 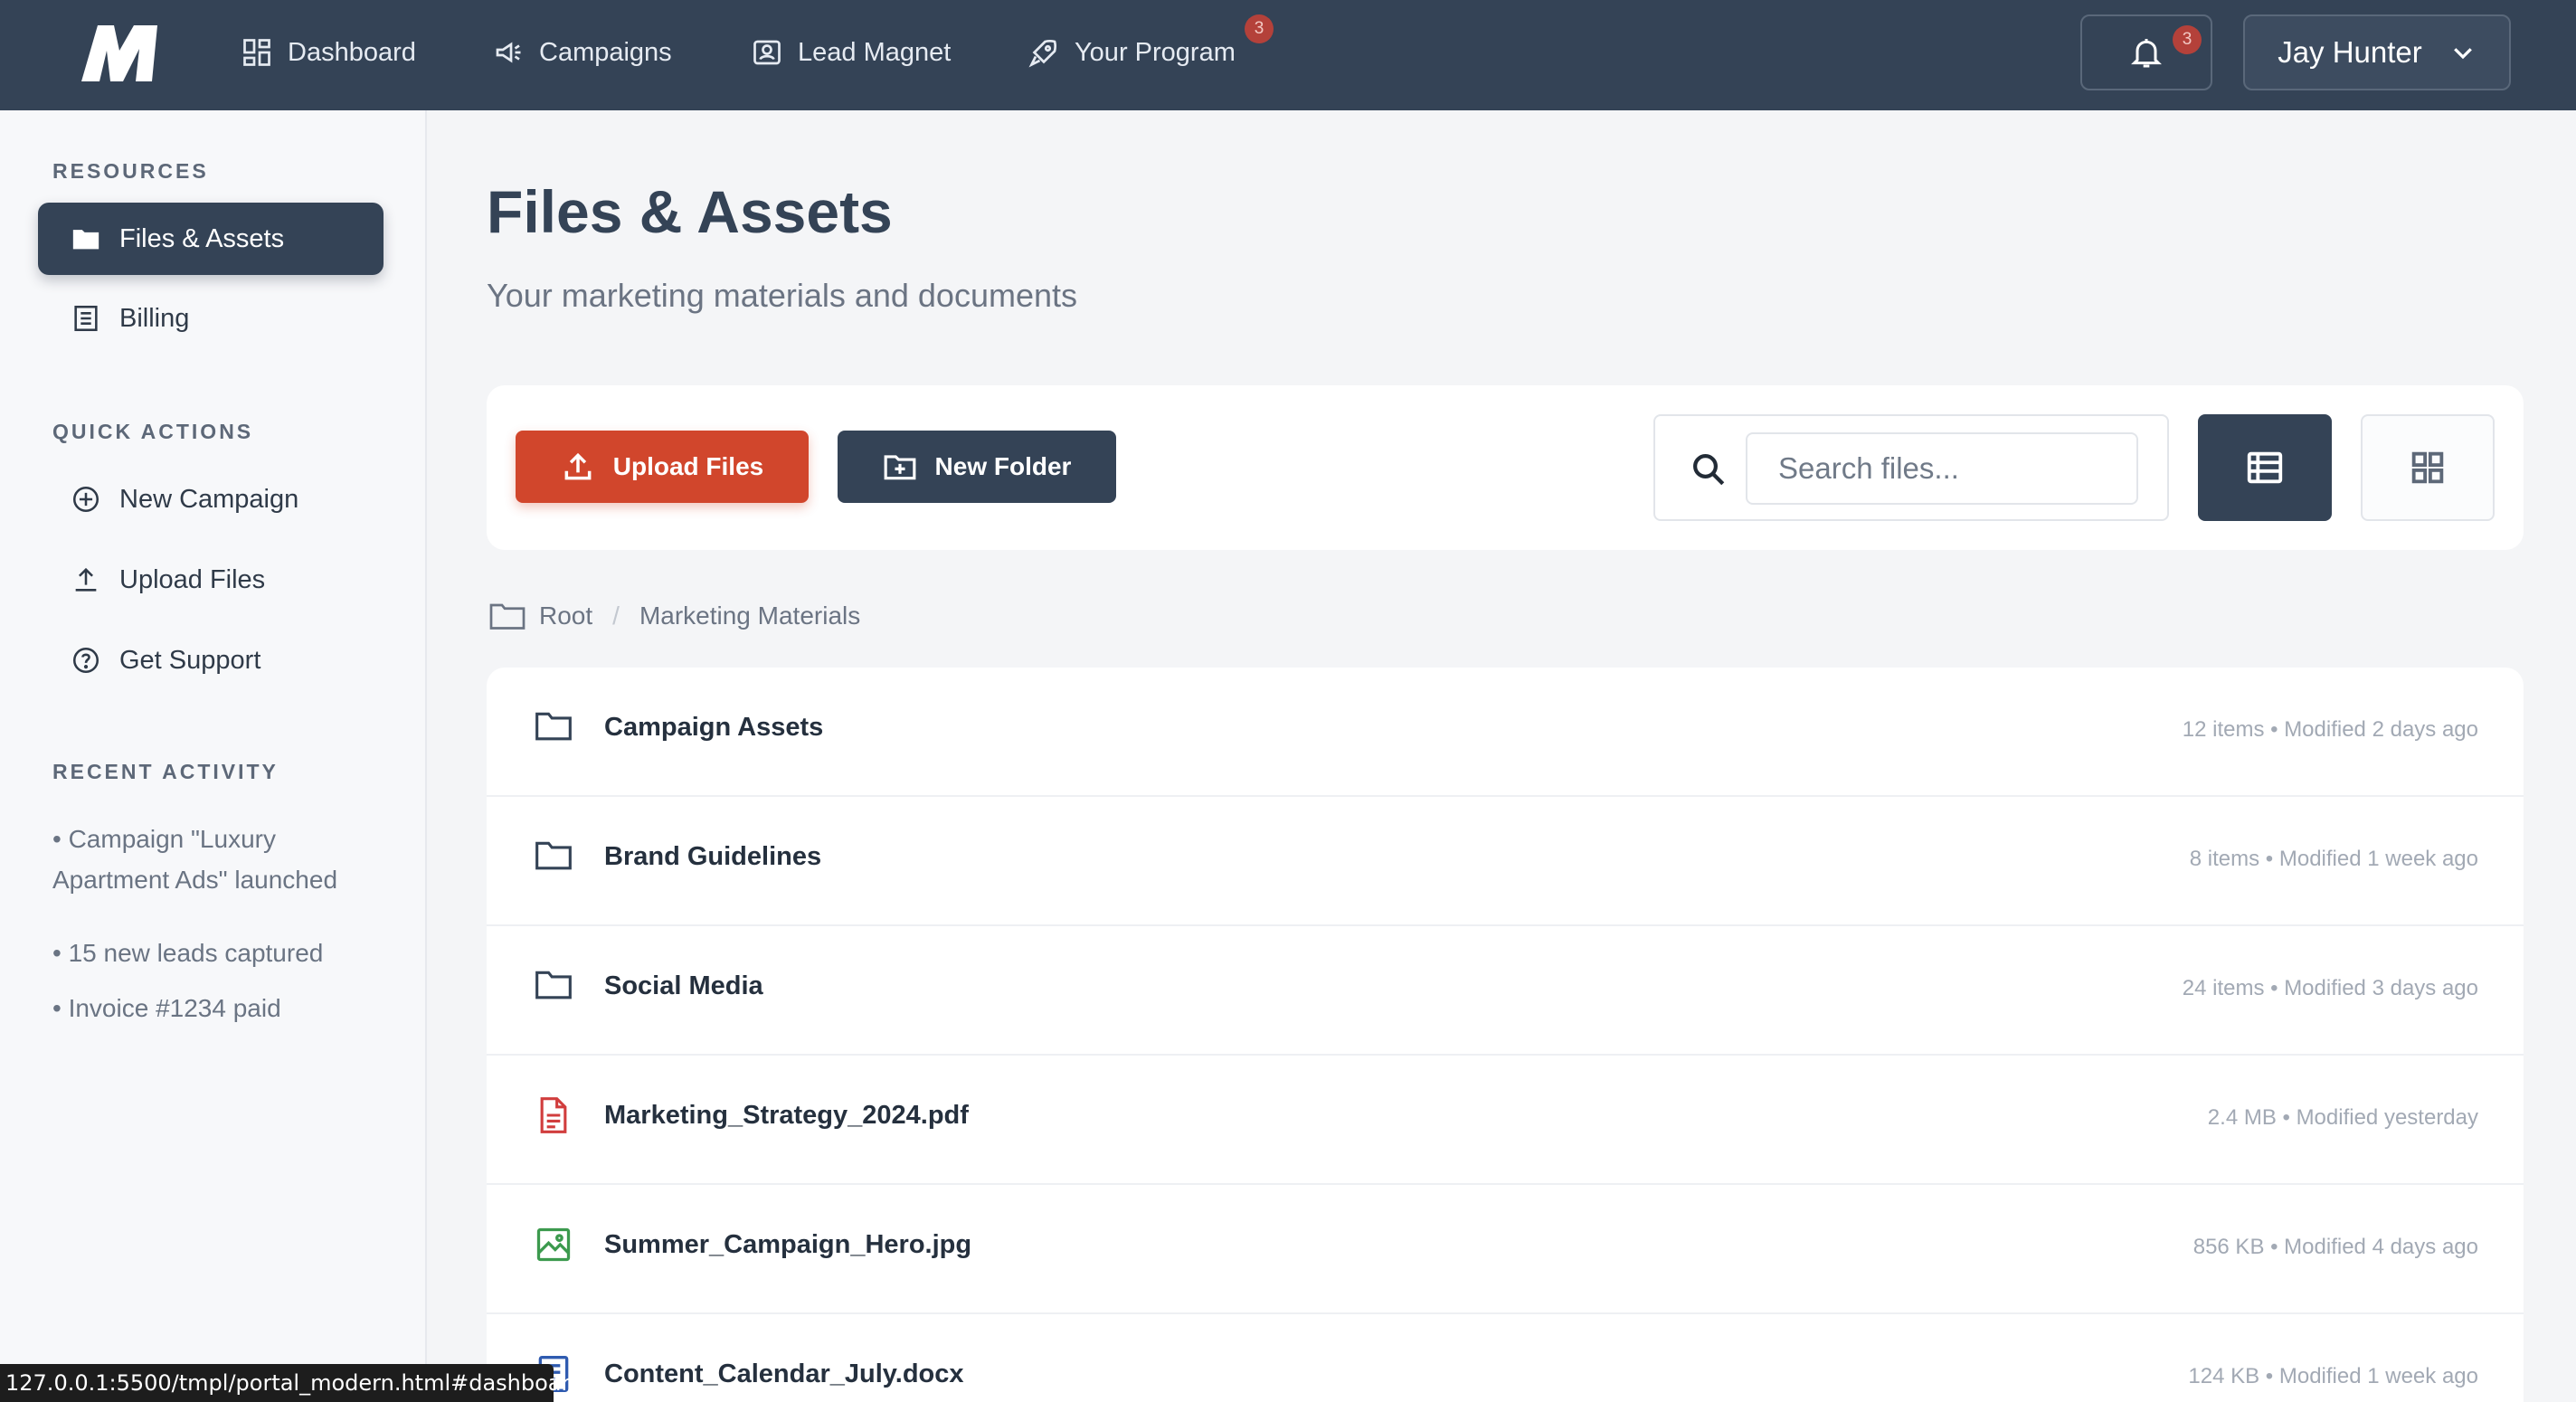 What do you see at coordinates (2350, 52) in the screenshot?
I see `user-name: Jay Hunter` at bounding box center [2350, 52].